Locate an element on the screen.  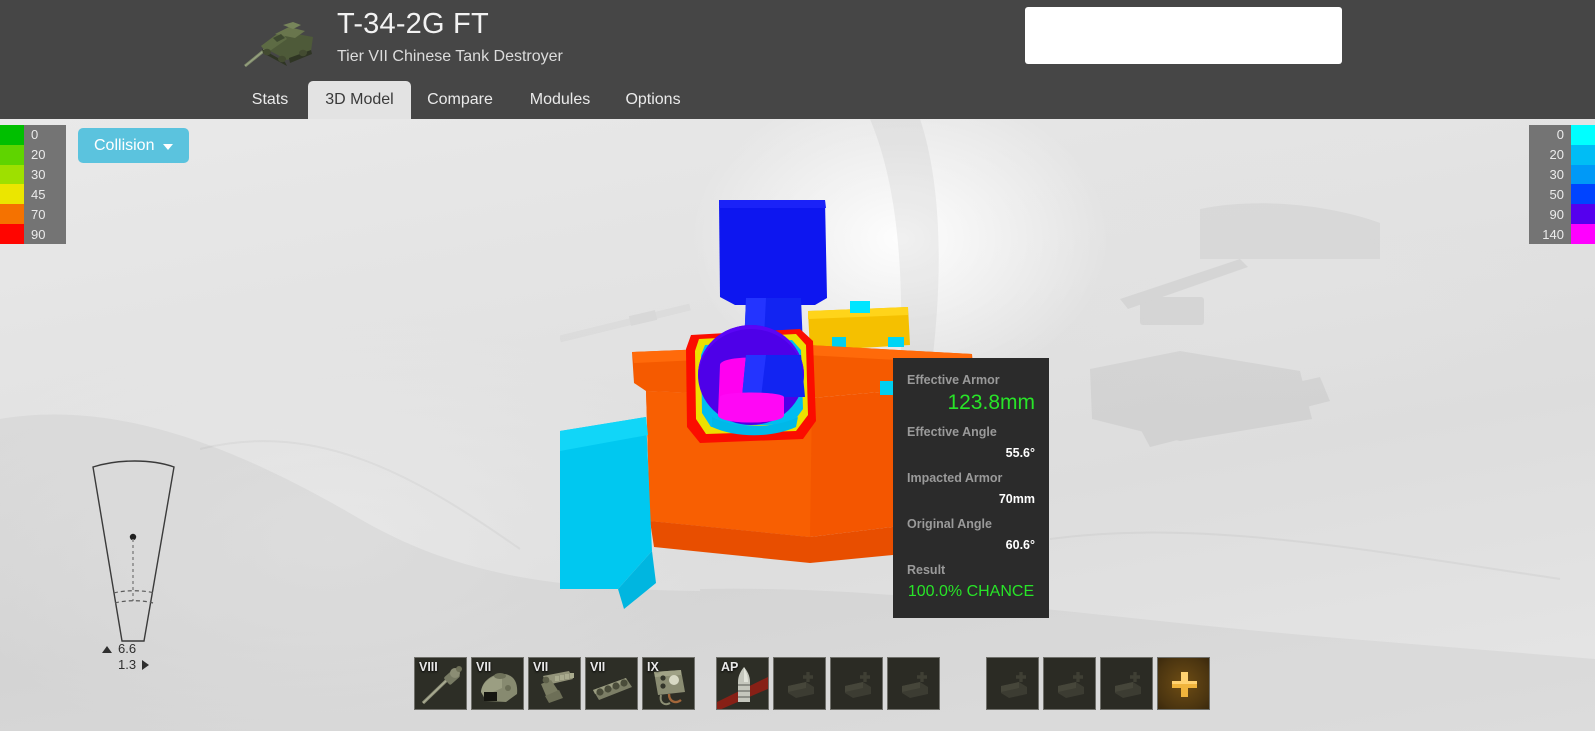
loadout-slot: IX is located at coordinates (668, 683).